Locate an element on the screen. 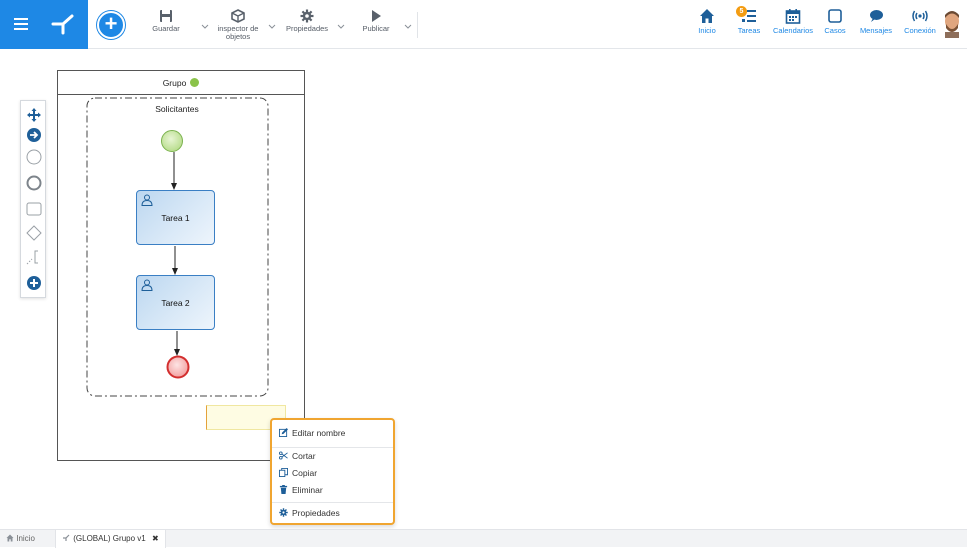 Image resolution: width=967 pixels, height=548 pixels. process-diagram-icon is located at coordinates (66, 537).